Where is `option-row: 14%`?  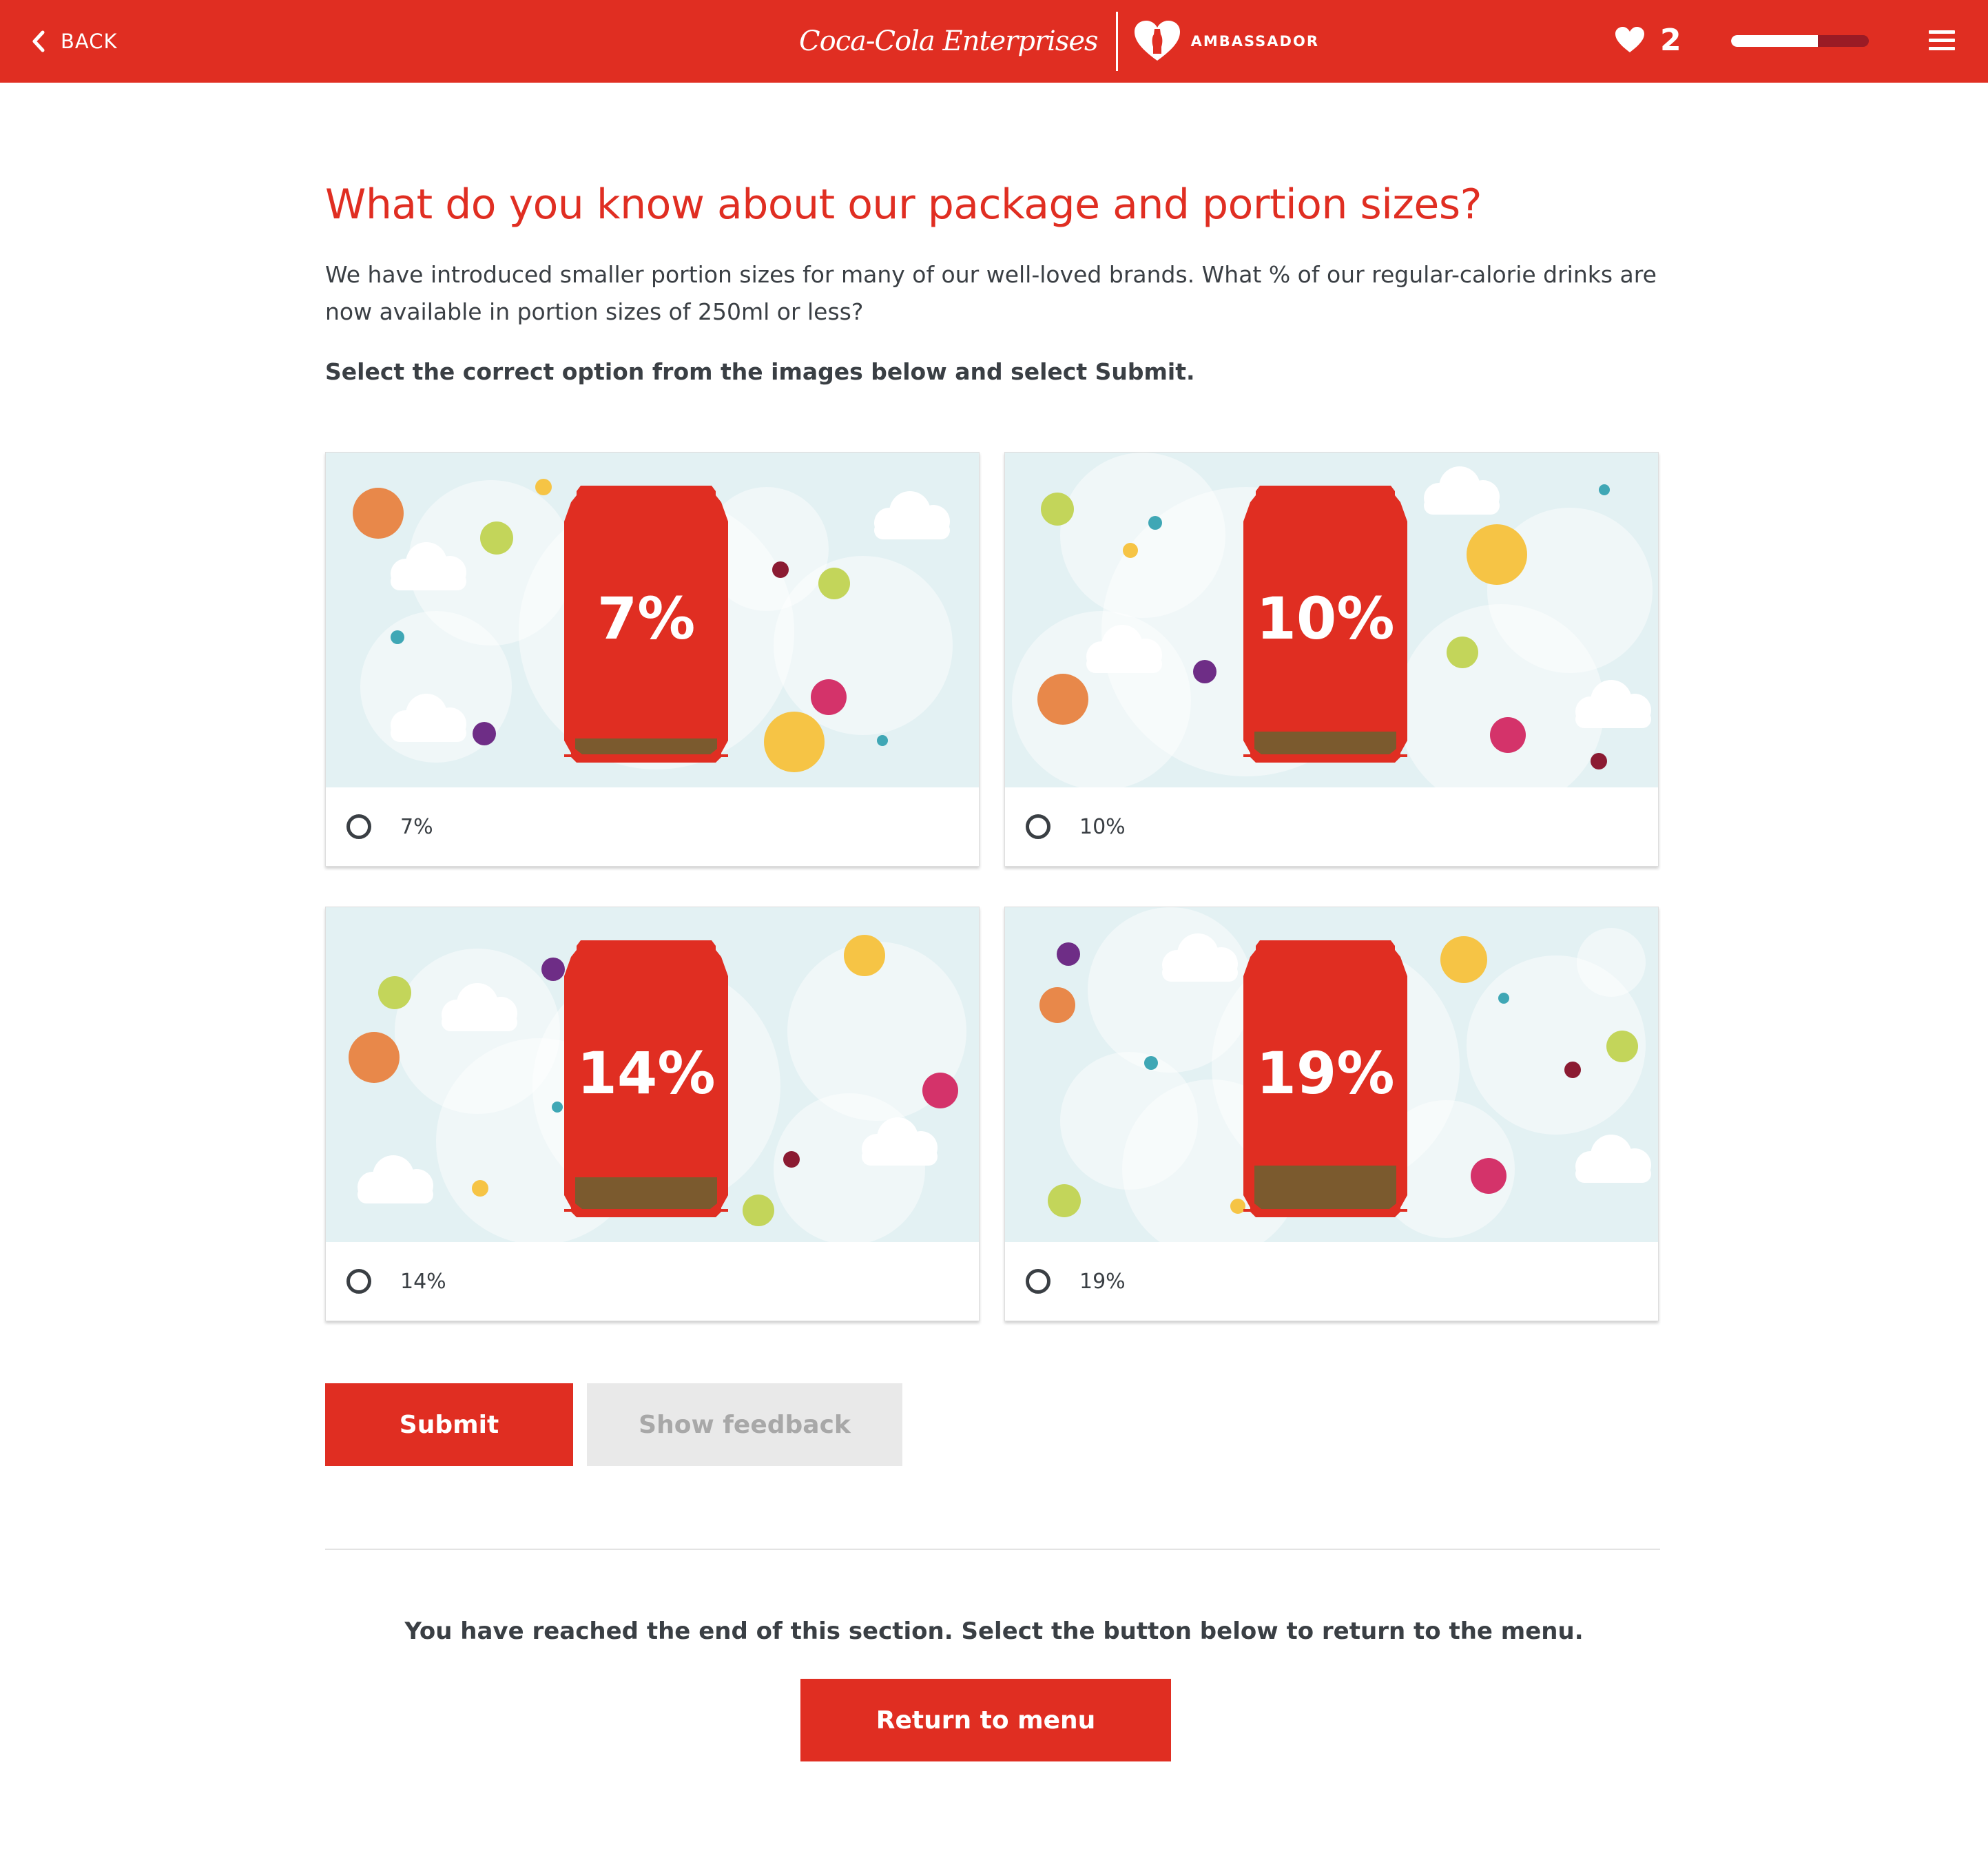
option-row: 14% is located at coordinates (652, 1281).